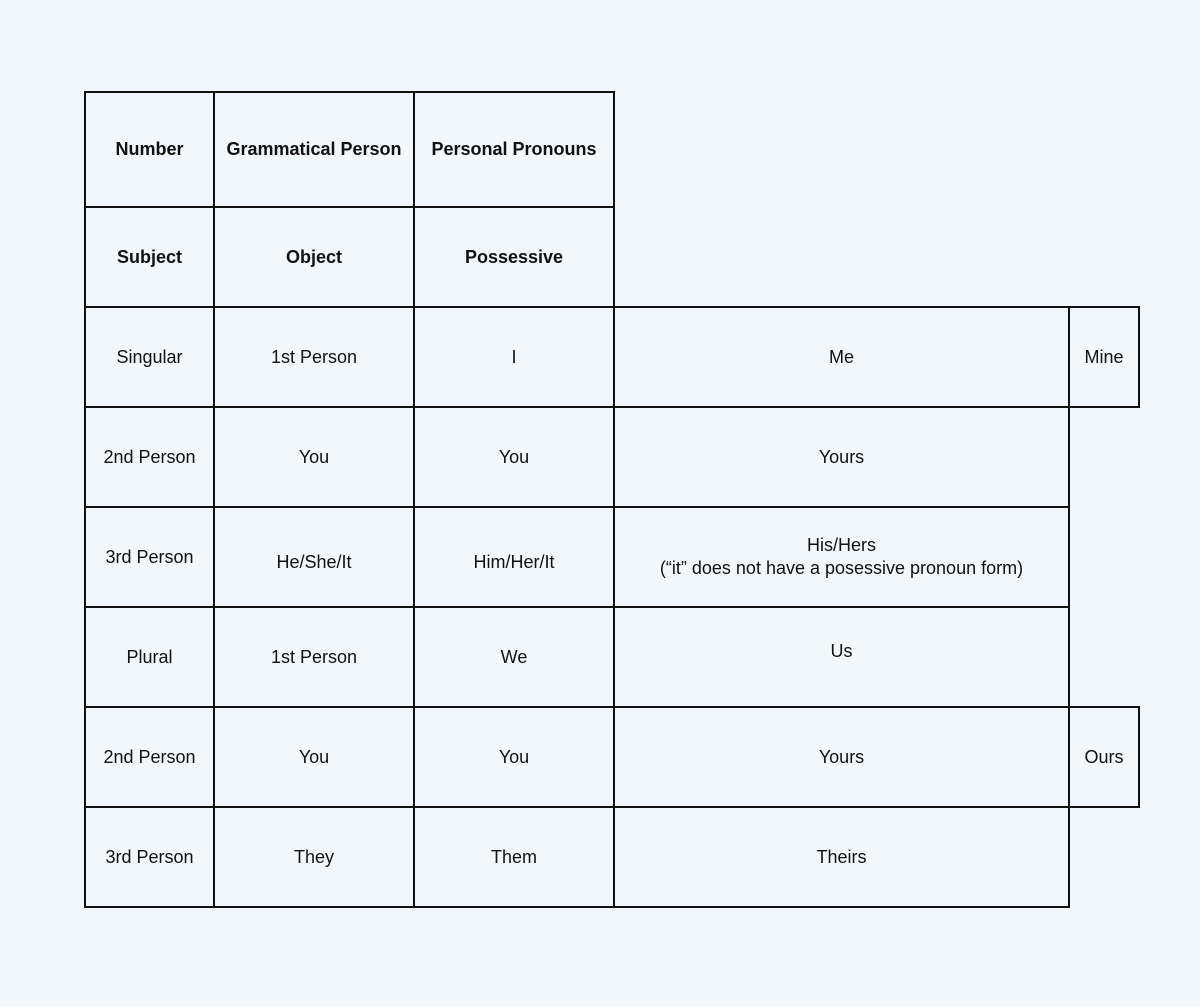 Image resolution: width=1200 pixels, height=1007 pixels. I want to click on cell-text: Singular, so click(149, 356).